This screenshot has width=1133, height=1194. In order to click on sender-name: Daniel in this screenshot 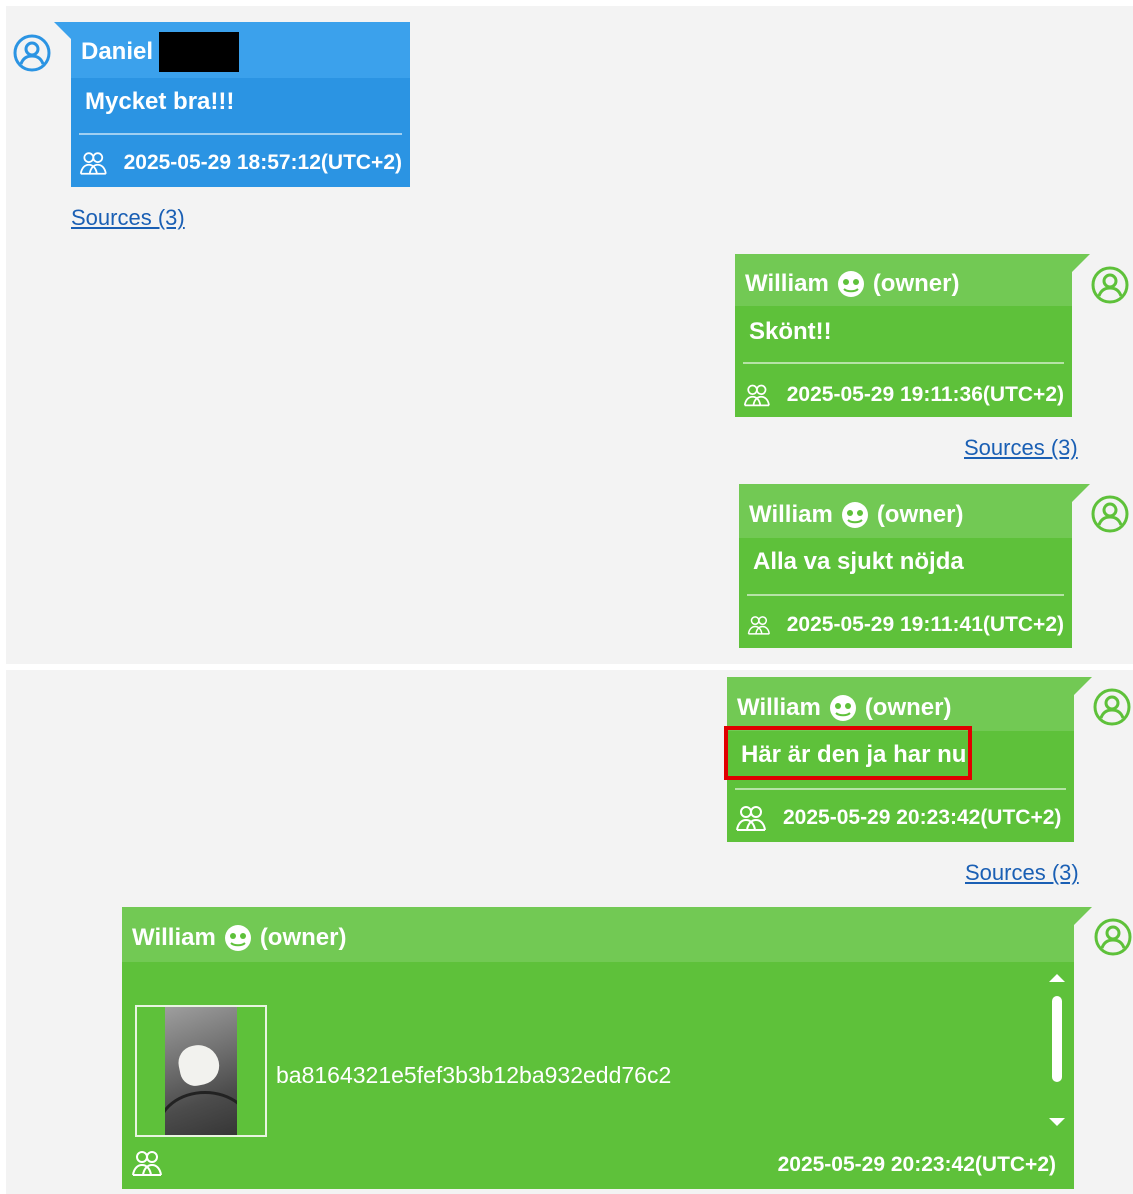, I will do `click(117, 51)`.